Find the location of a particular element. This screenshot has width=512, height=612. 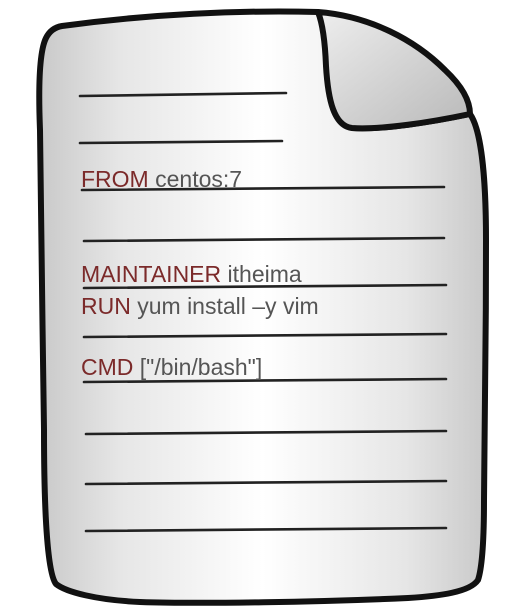

argument-maintainer: itheima is located at coordinates (264, 274).